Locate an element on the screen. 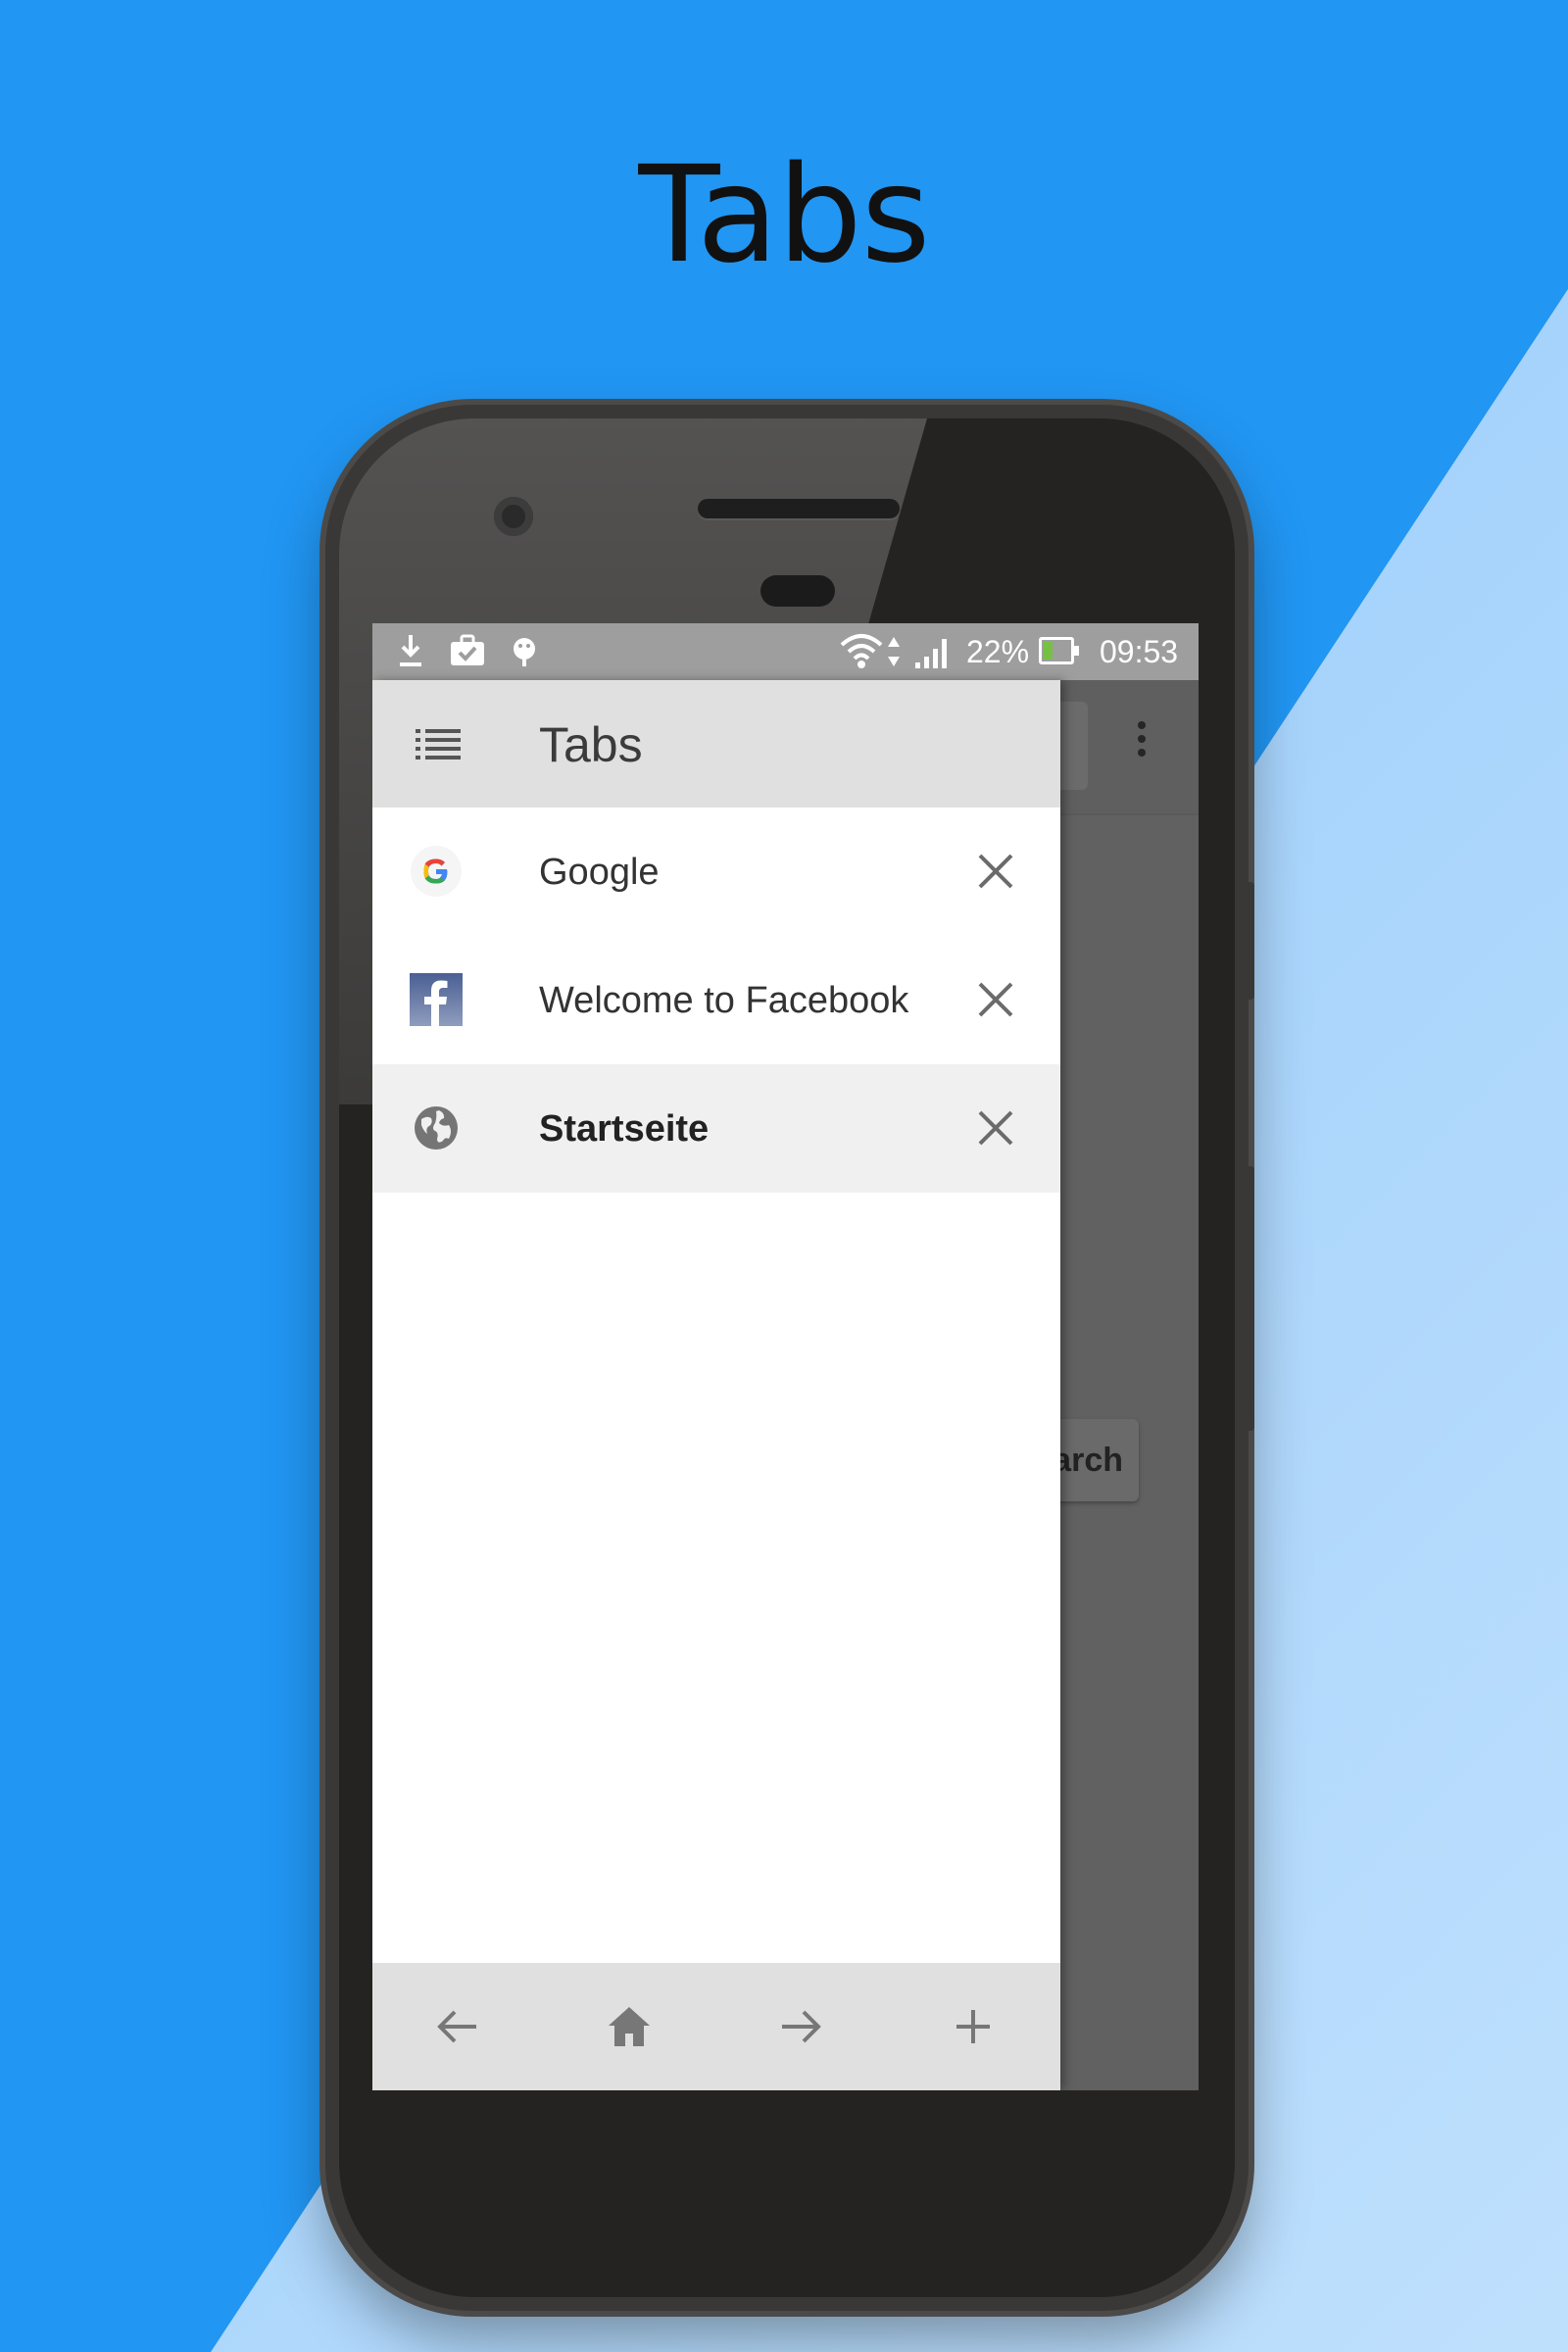 The image size is (1568, 2352). download-icon is located at coordinates (410, 650).